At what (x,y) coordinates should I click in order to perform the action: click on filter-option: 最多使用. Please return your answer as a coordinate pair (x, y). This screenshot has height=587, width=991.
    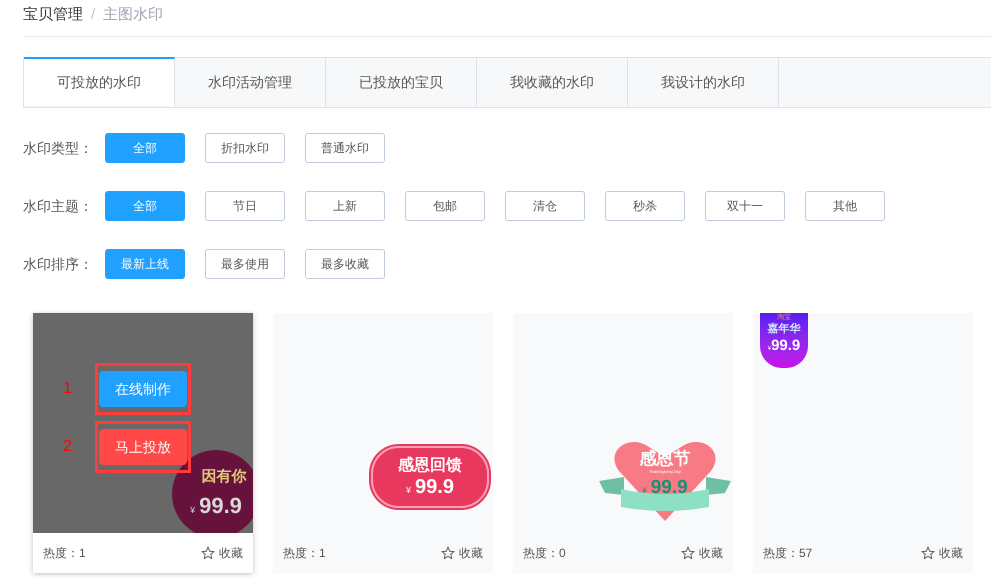
    Looking at the image, I should click on (245, 264).